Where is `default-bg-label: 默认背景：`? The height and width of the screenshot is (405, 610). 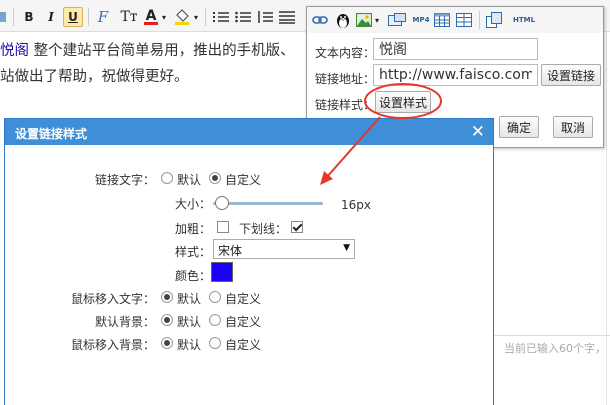
default-bg-label: 默认背景： is located at coordinates (124, 322).